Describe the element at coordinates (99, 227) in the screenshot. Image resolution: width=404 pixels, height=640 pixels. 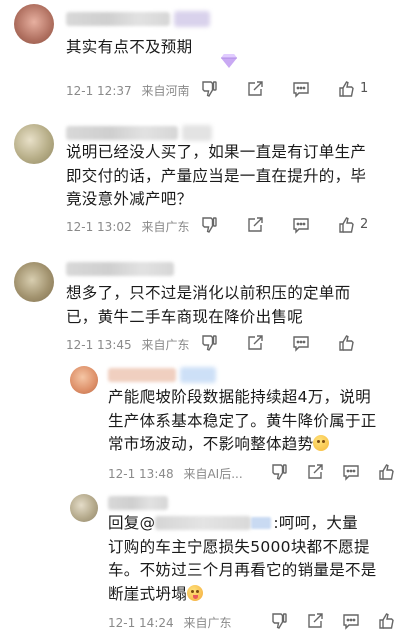
I see `comment-time: 12-1 13:02` at that location.